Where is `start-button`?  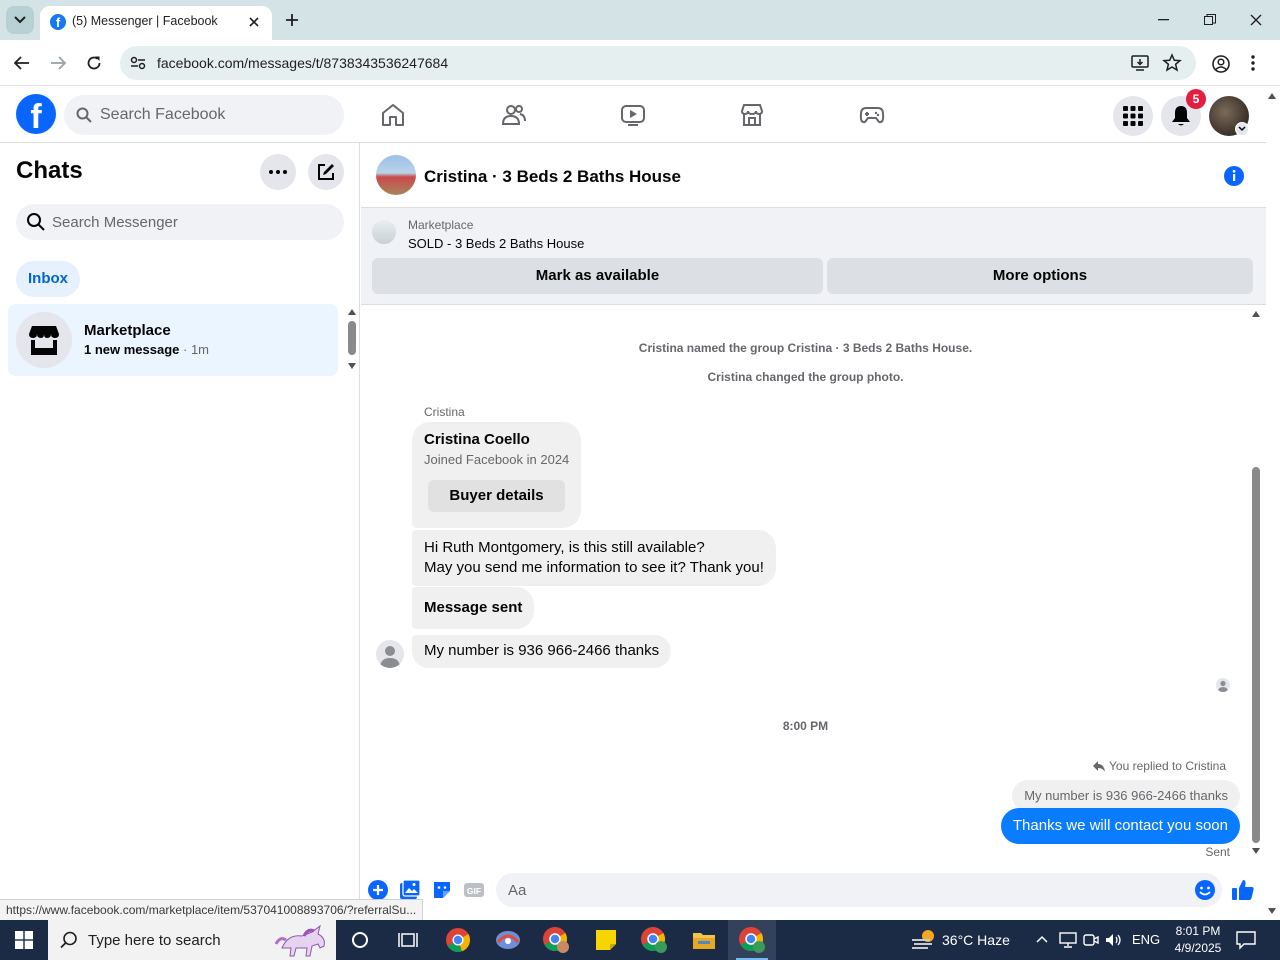 start-button is located at coordinates (24, 940).